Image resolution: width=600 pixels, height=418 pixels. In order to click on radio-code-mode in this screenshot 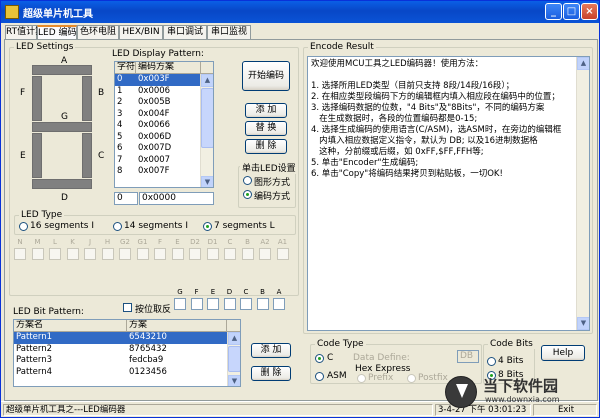, I will do `click(247, 194)`.